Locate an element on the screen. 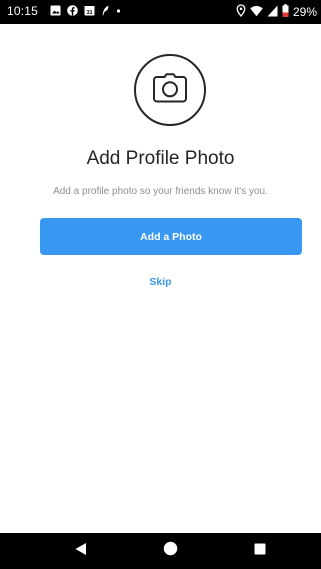 The height and width of the screenshot is (569, 321). notification-icons: 31 is located at coordinates (85, 12).